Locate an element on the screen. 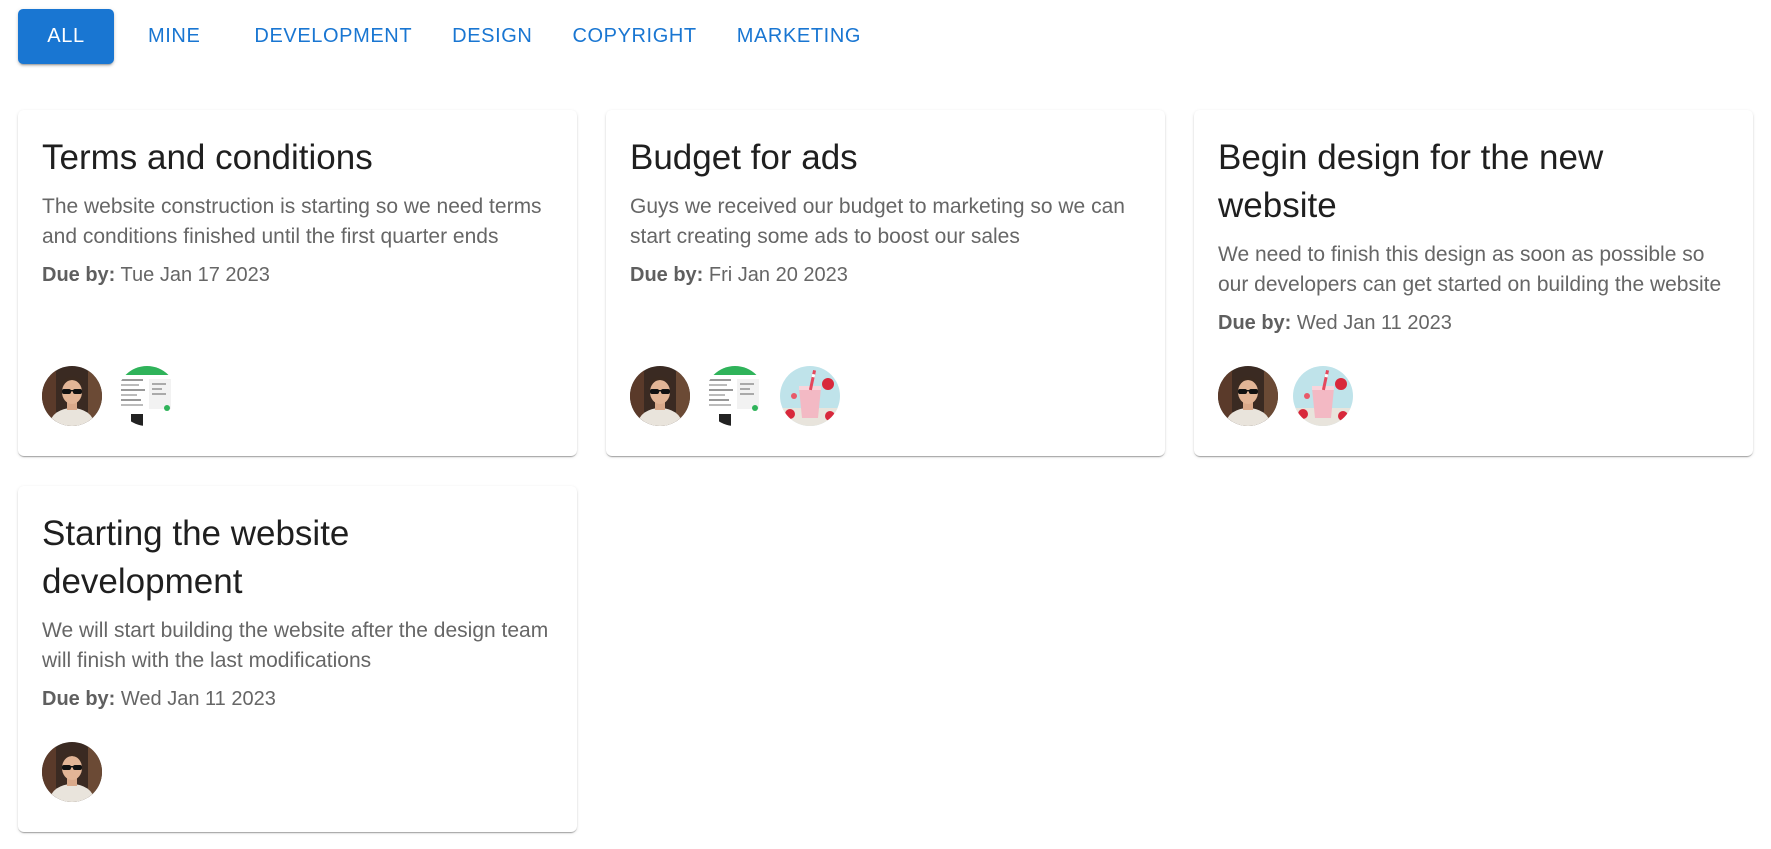 The image size is (1771, 849). filter-development-button: DEVELOPMENT is located at coordinates (333, 36).